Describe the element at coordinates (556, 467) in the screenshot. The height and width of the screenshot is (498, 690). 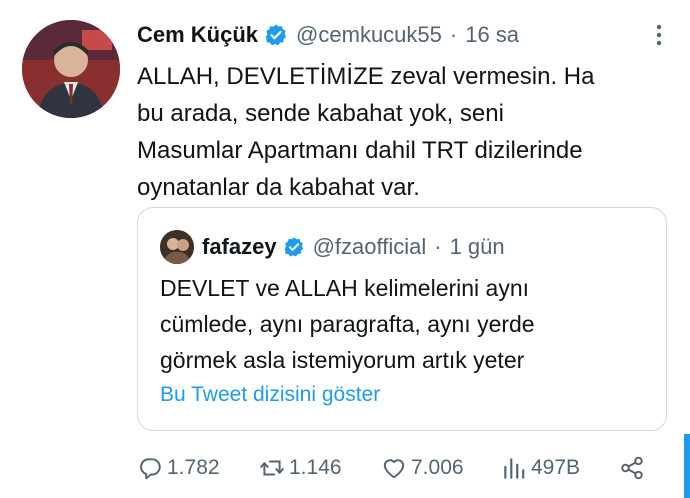
I see `views-count: 497B` at that location.